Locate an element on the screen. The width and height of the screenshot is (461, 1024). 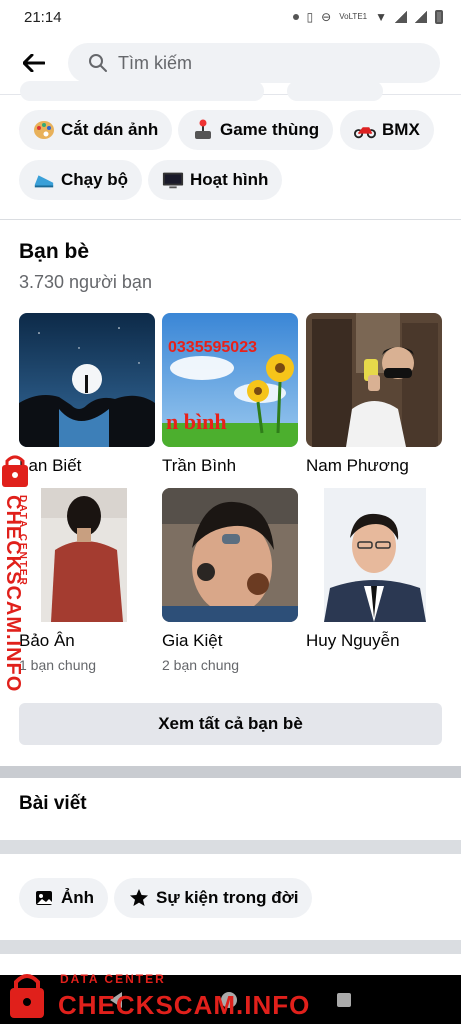
search-placeholder: Tìm kiếm is located at coordinates (155, 62).